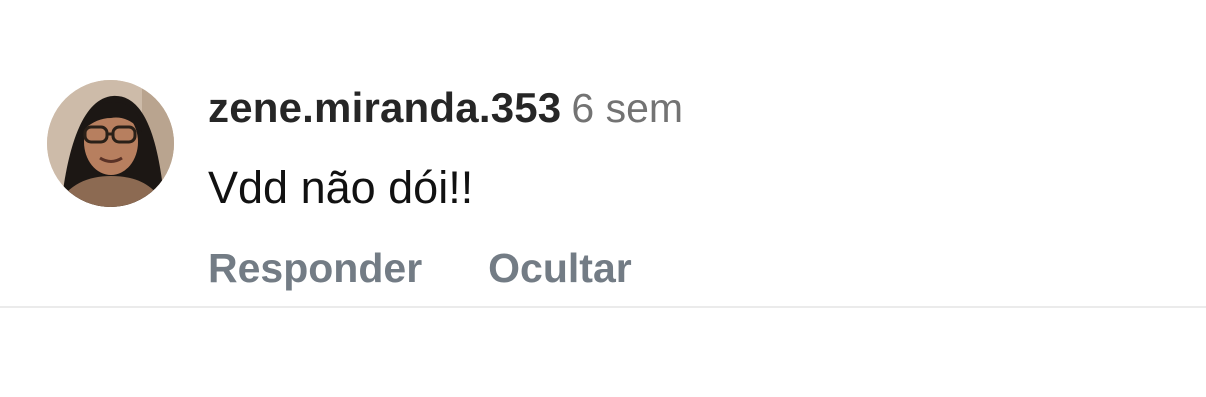 Image resolution: width=1206 pixels, height=397 pixels. I want to click on comment-timestamp: 6 sem, so click(627, 108).